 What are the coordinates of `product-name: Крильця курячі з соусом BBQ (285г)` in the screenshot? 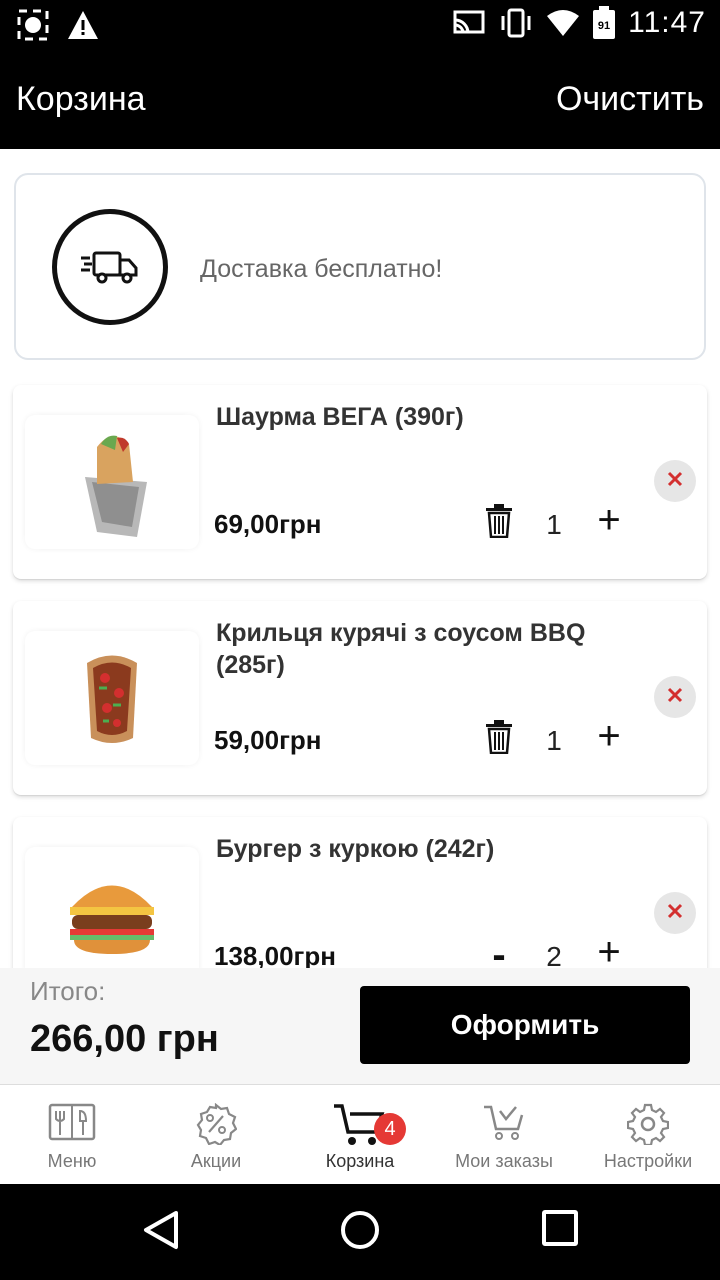 It's located at (401, 649).